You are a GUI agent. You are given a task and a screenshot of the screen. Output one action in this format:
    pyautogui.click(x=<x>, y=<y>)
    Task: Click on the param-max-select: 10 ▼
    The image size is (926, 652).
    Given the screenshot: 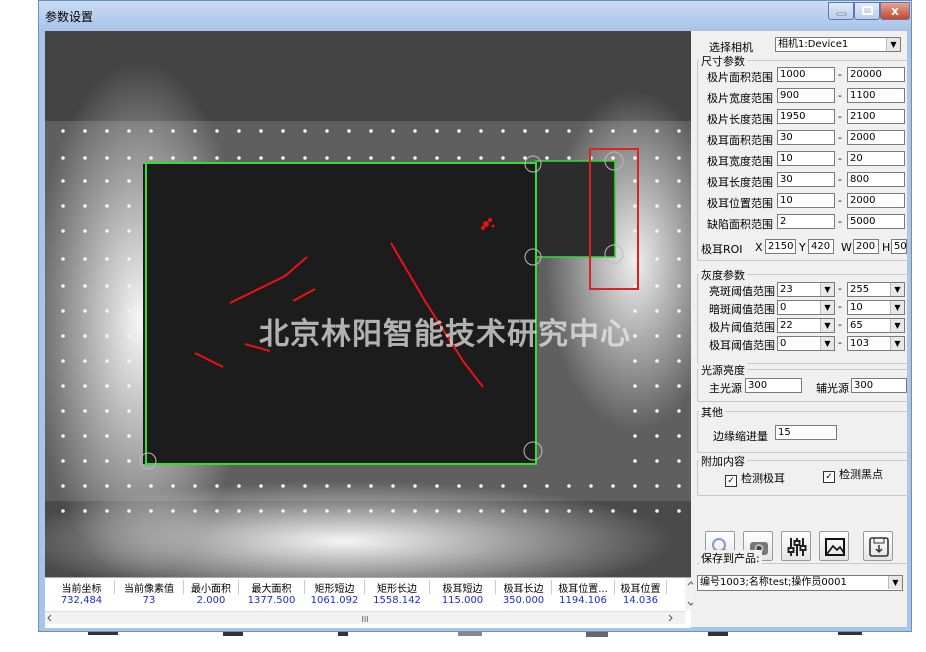 What is the action you would take?
    pyautogui.click(x=876, y=307)
    